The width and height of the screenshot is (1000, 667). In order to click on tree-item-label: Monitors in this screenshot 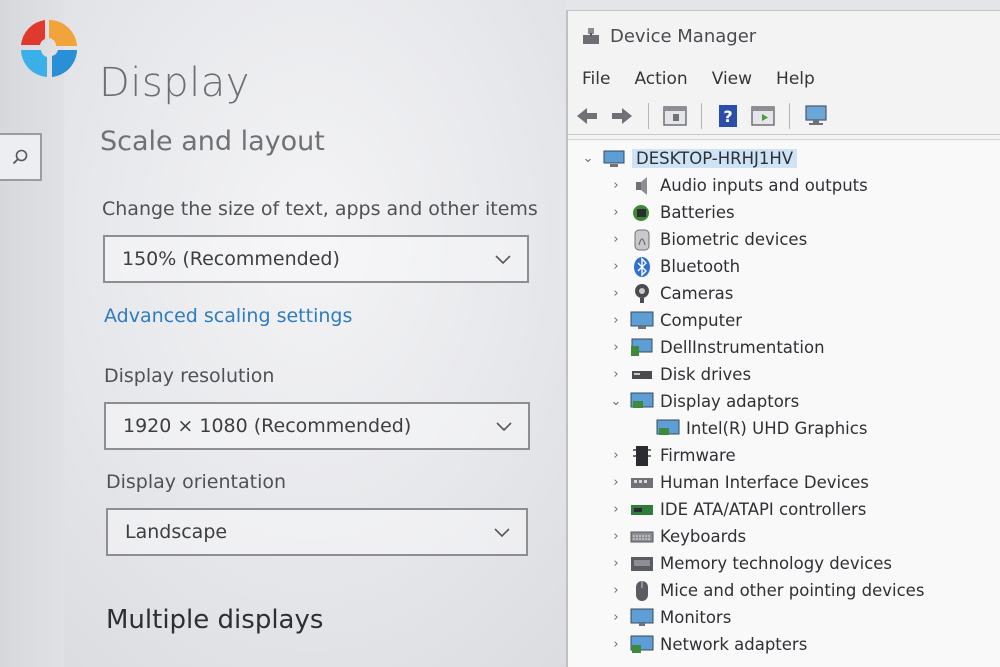, I will do `click(696, 617)`.